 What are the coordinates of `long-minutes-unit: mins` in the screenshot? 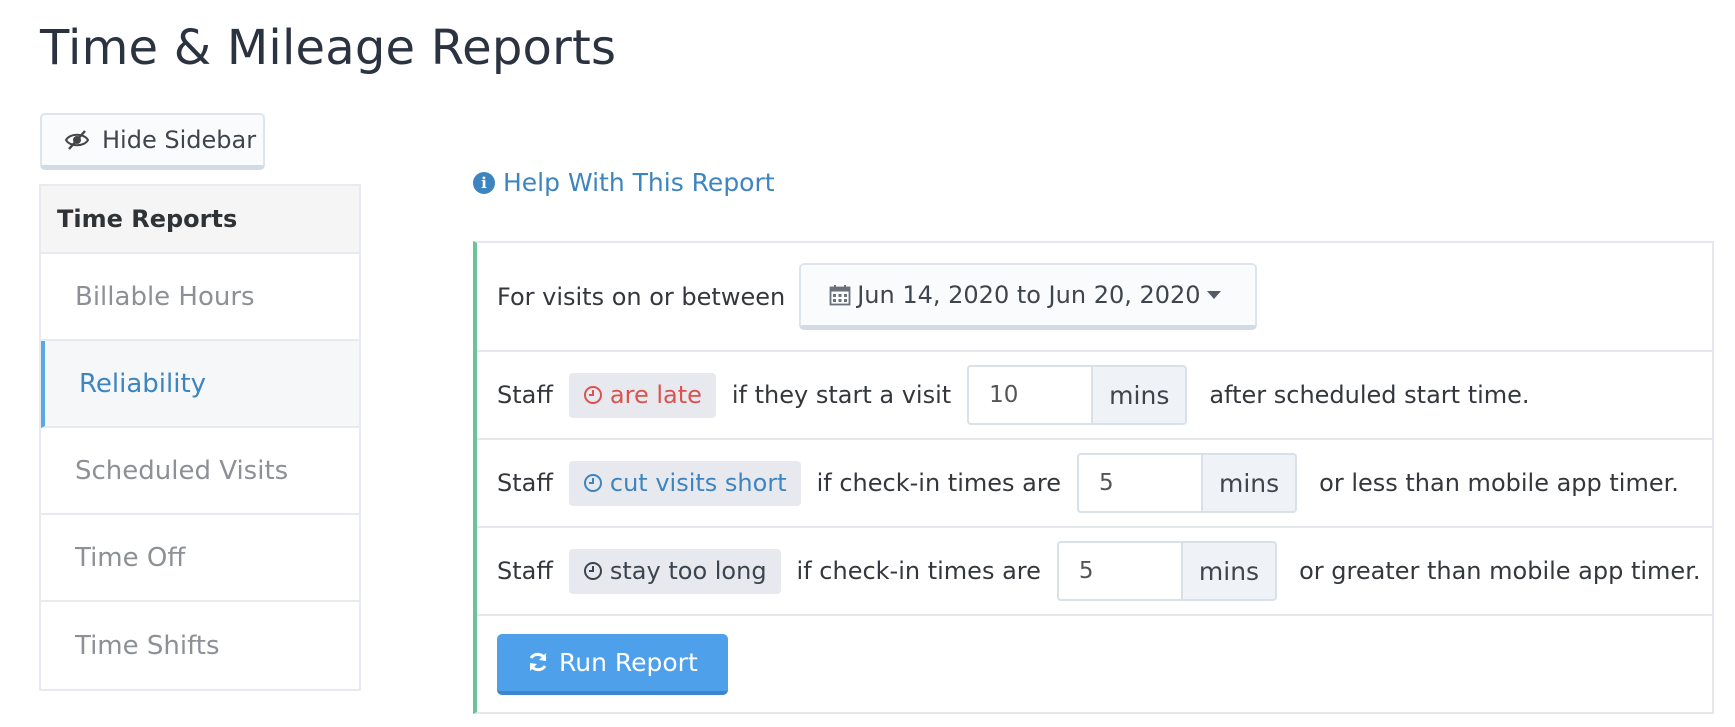 It's located at (1229, 571).